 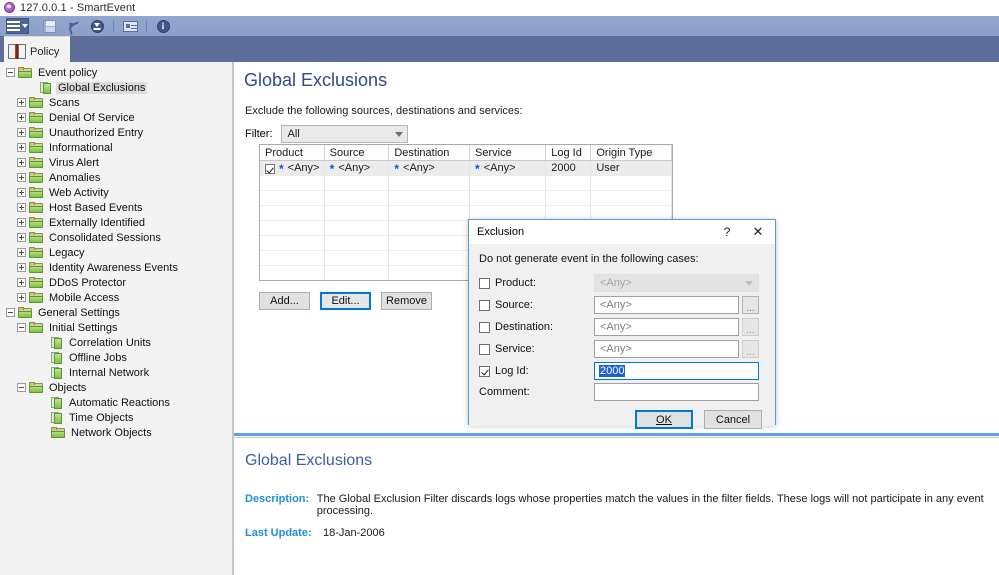 I want to click on sidebar-item-virus-alert: Virus Alert, so click(x=116, y=162).